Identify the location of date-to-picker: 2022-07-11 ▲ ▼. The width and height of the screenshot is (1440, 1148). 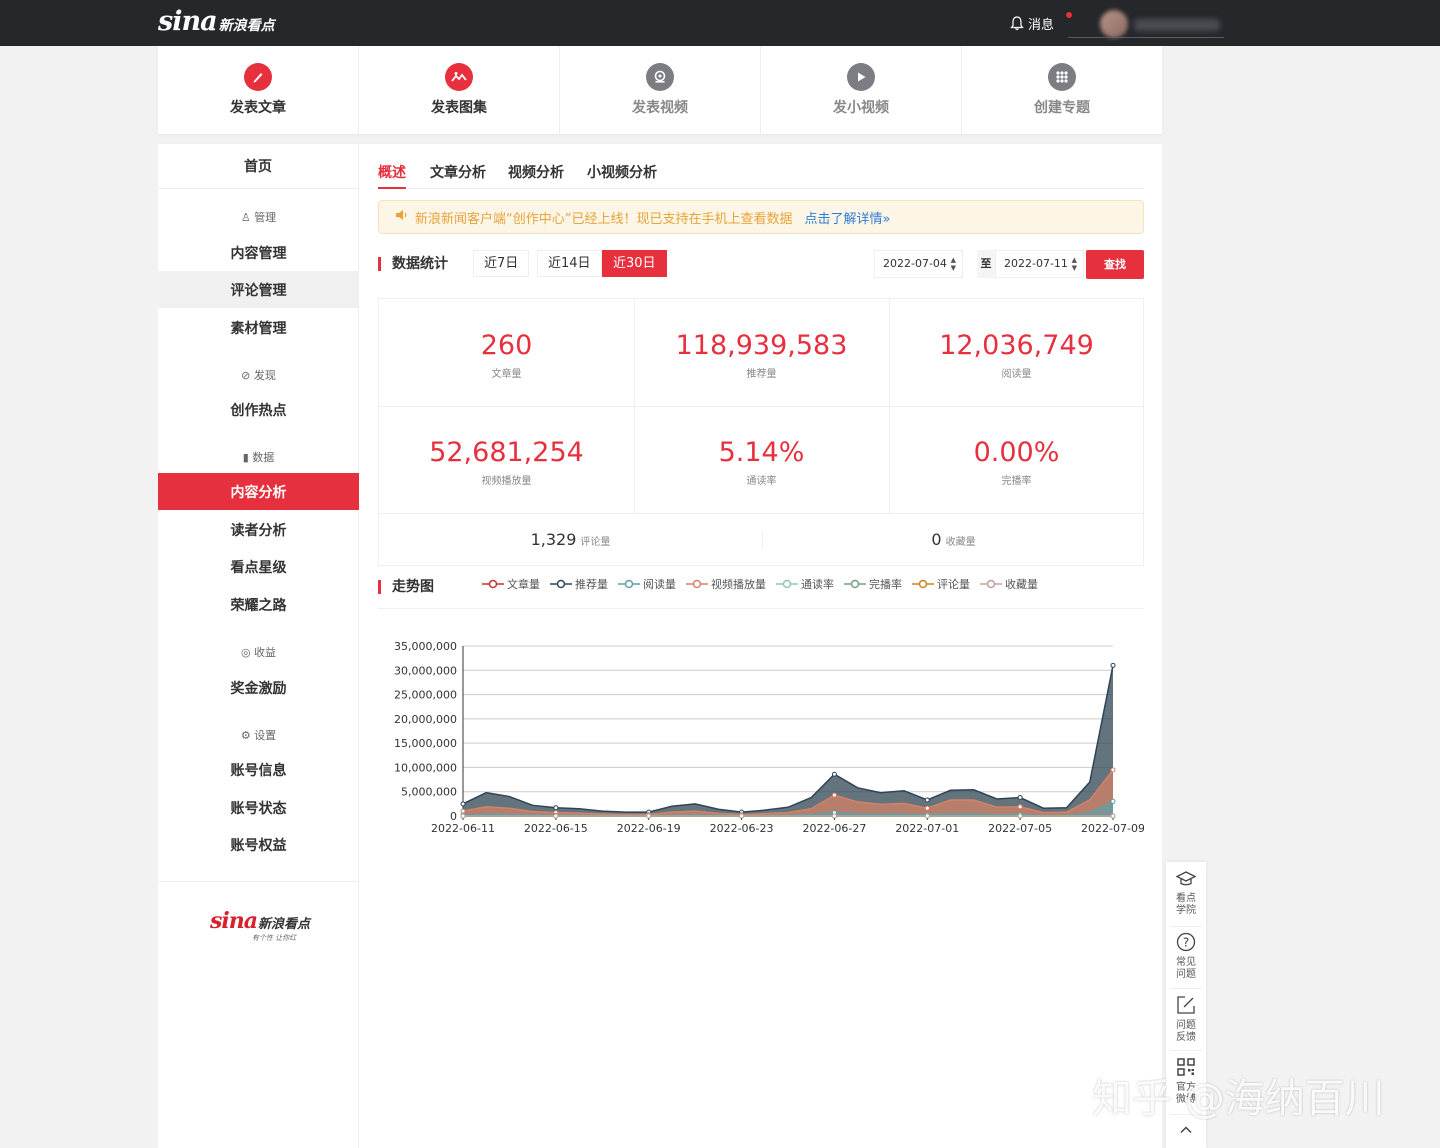
(1039, 264).